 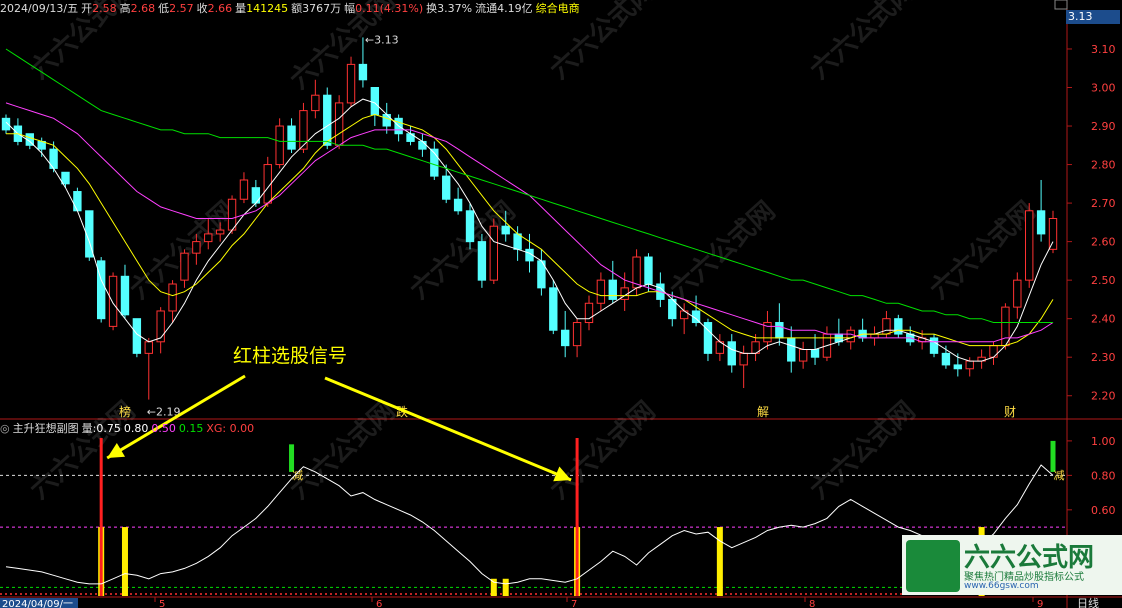 What do you see at coordinates (1093, 17) in the screenshot?
I see `current-price-tag: 3.13` at bounding box center [1093, 17].